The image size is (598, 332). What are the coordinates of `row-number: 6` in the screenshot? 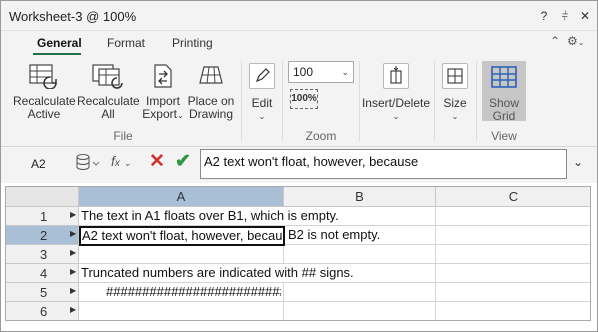 It's located at (44, 311).